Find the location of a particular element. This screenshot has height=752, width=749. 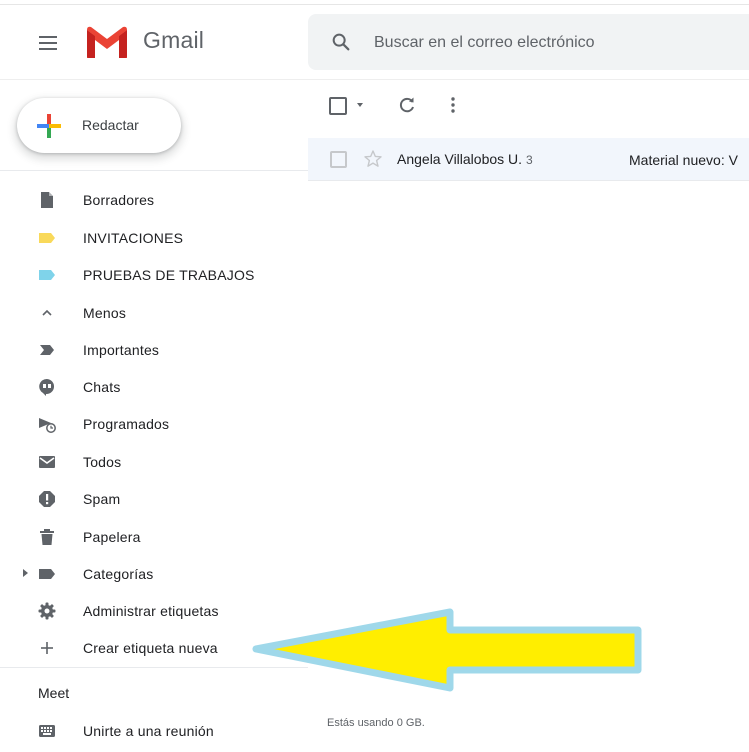

sidebar-item-unirte-a-una-reunion: Unirte a una reunión is located at coordinates (150, 731).